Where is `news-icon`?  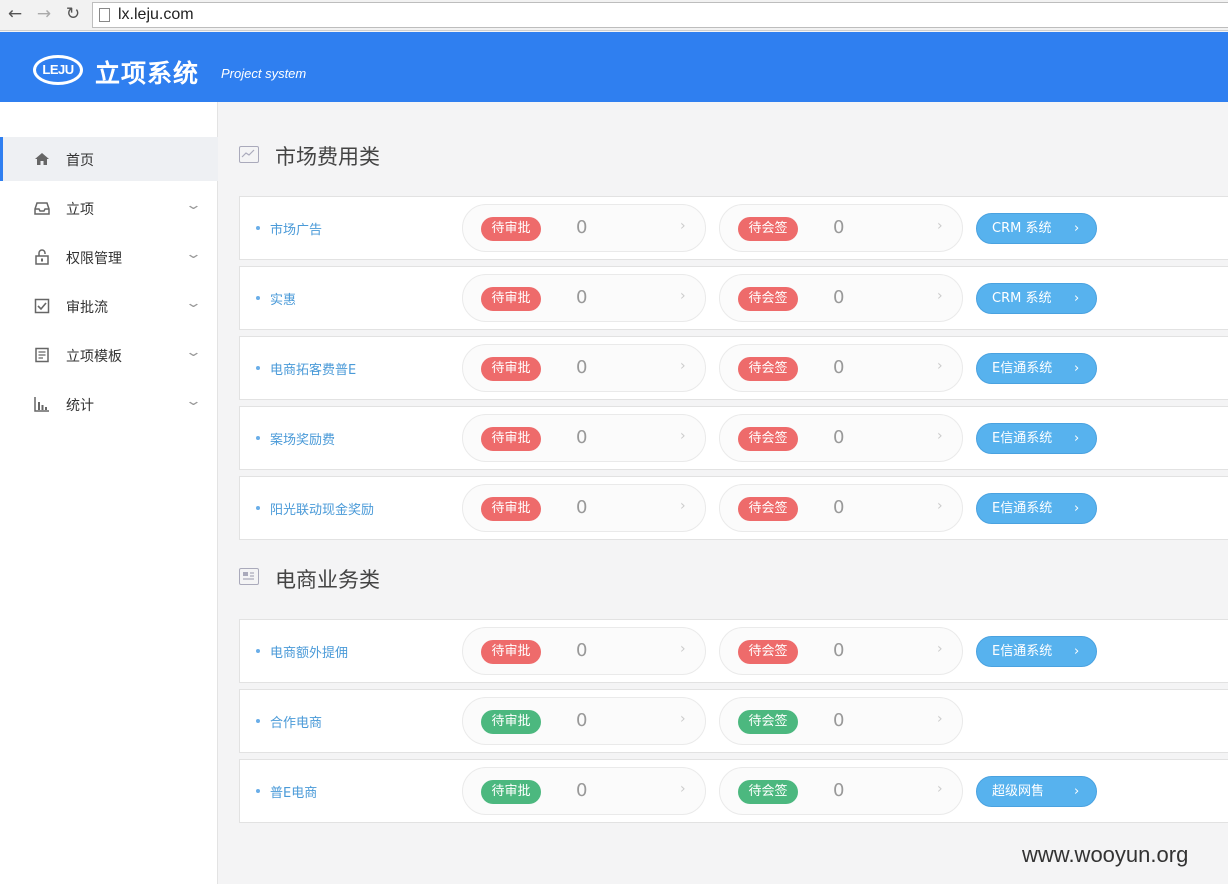 news-icon is located at coordinates (249, 576).